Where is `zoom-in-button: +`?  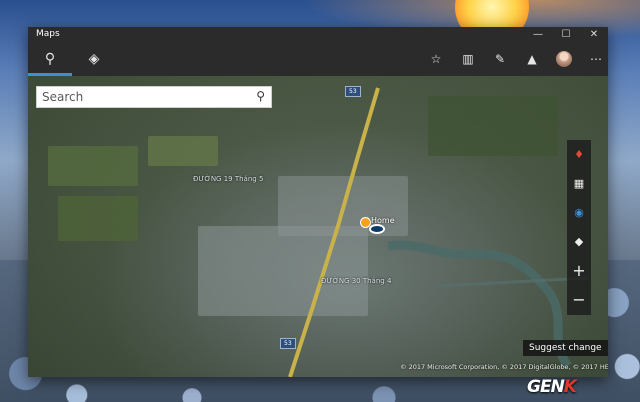
zoom-in-button: + is located at coordinates (579, 270).